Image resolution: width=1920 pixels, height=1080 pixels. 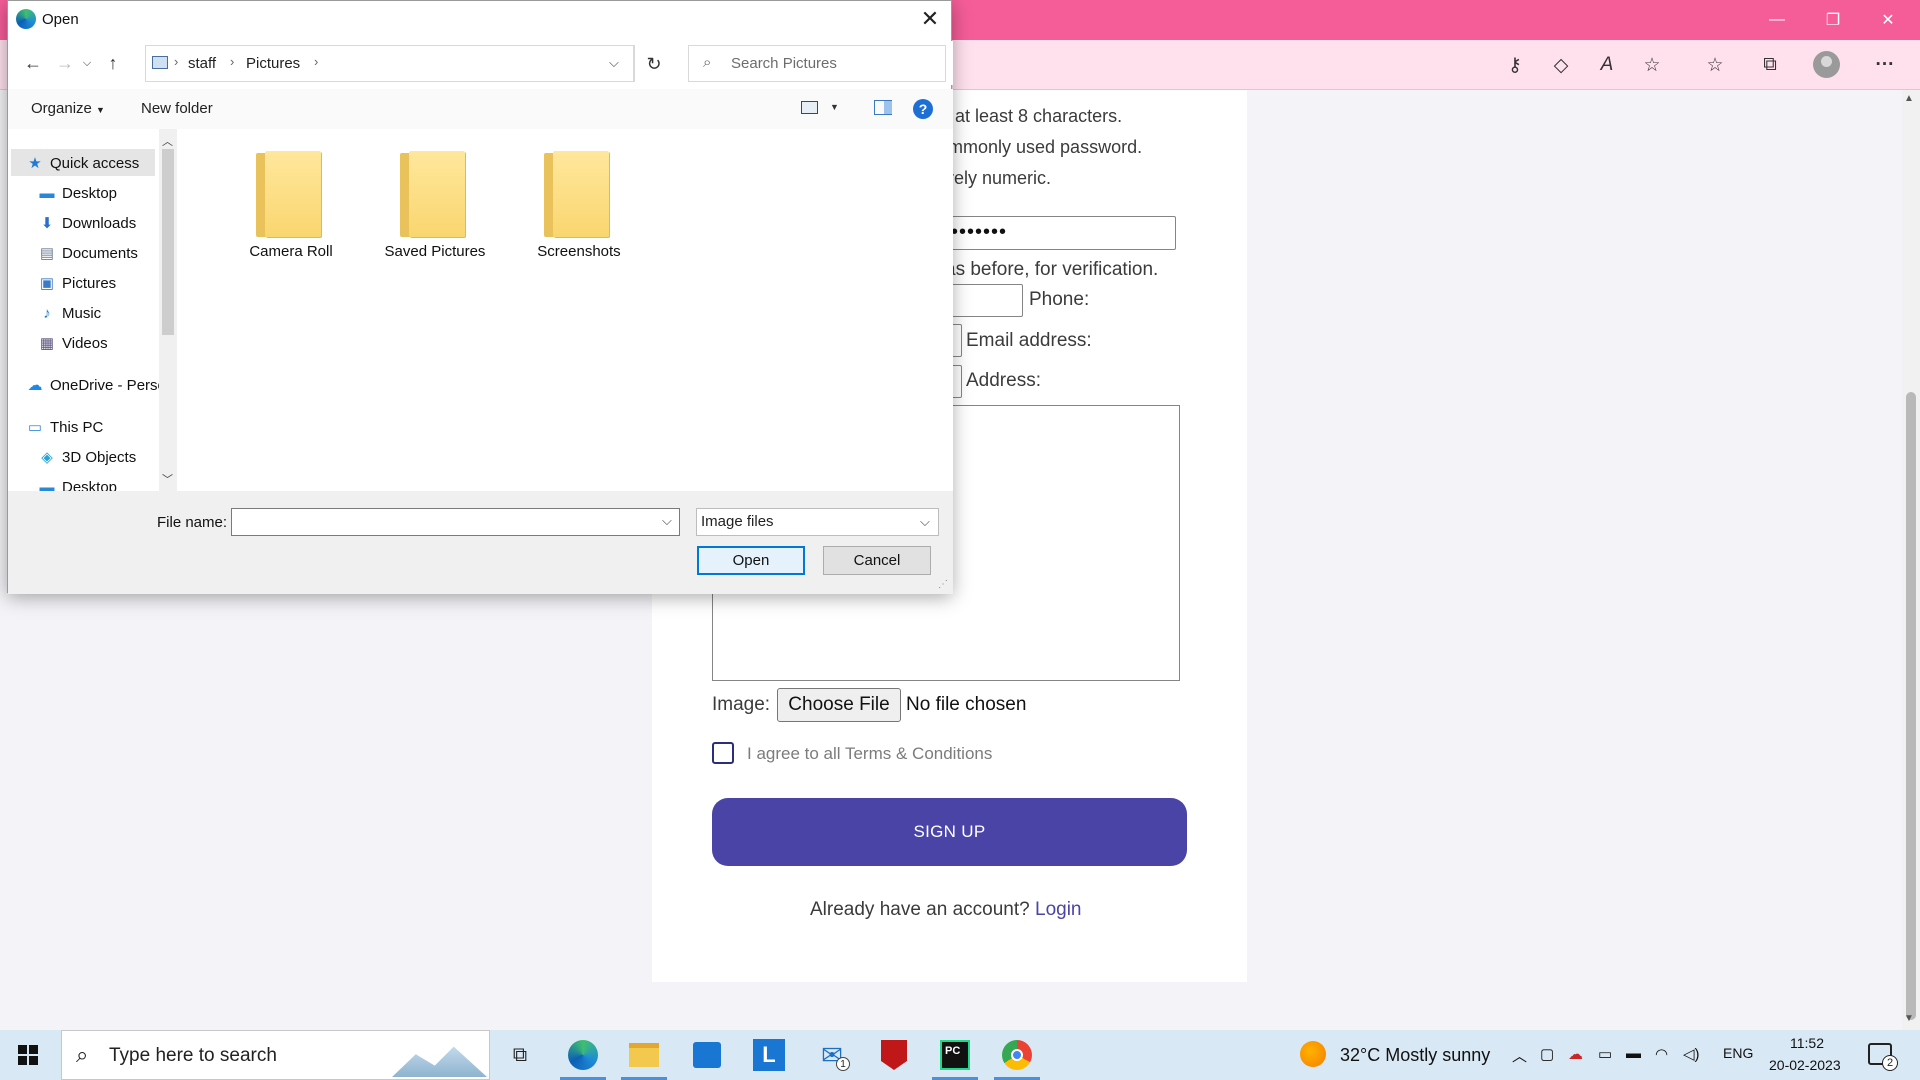 What do you see at coordinates (966, 704) in the screenshot?
I see `no-file-chosen-text: No file chosen` at bounding box center [966, 704].